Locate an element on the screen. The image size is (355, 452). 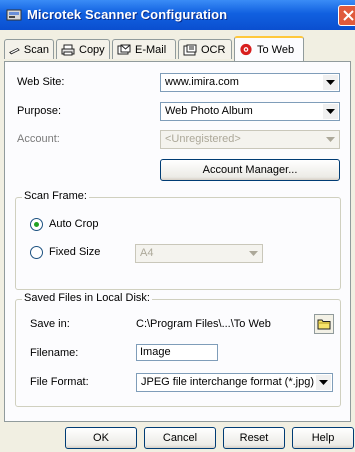
tab-scan: Scan is located at coordinates (29, 49).